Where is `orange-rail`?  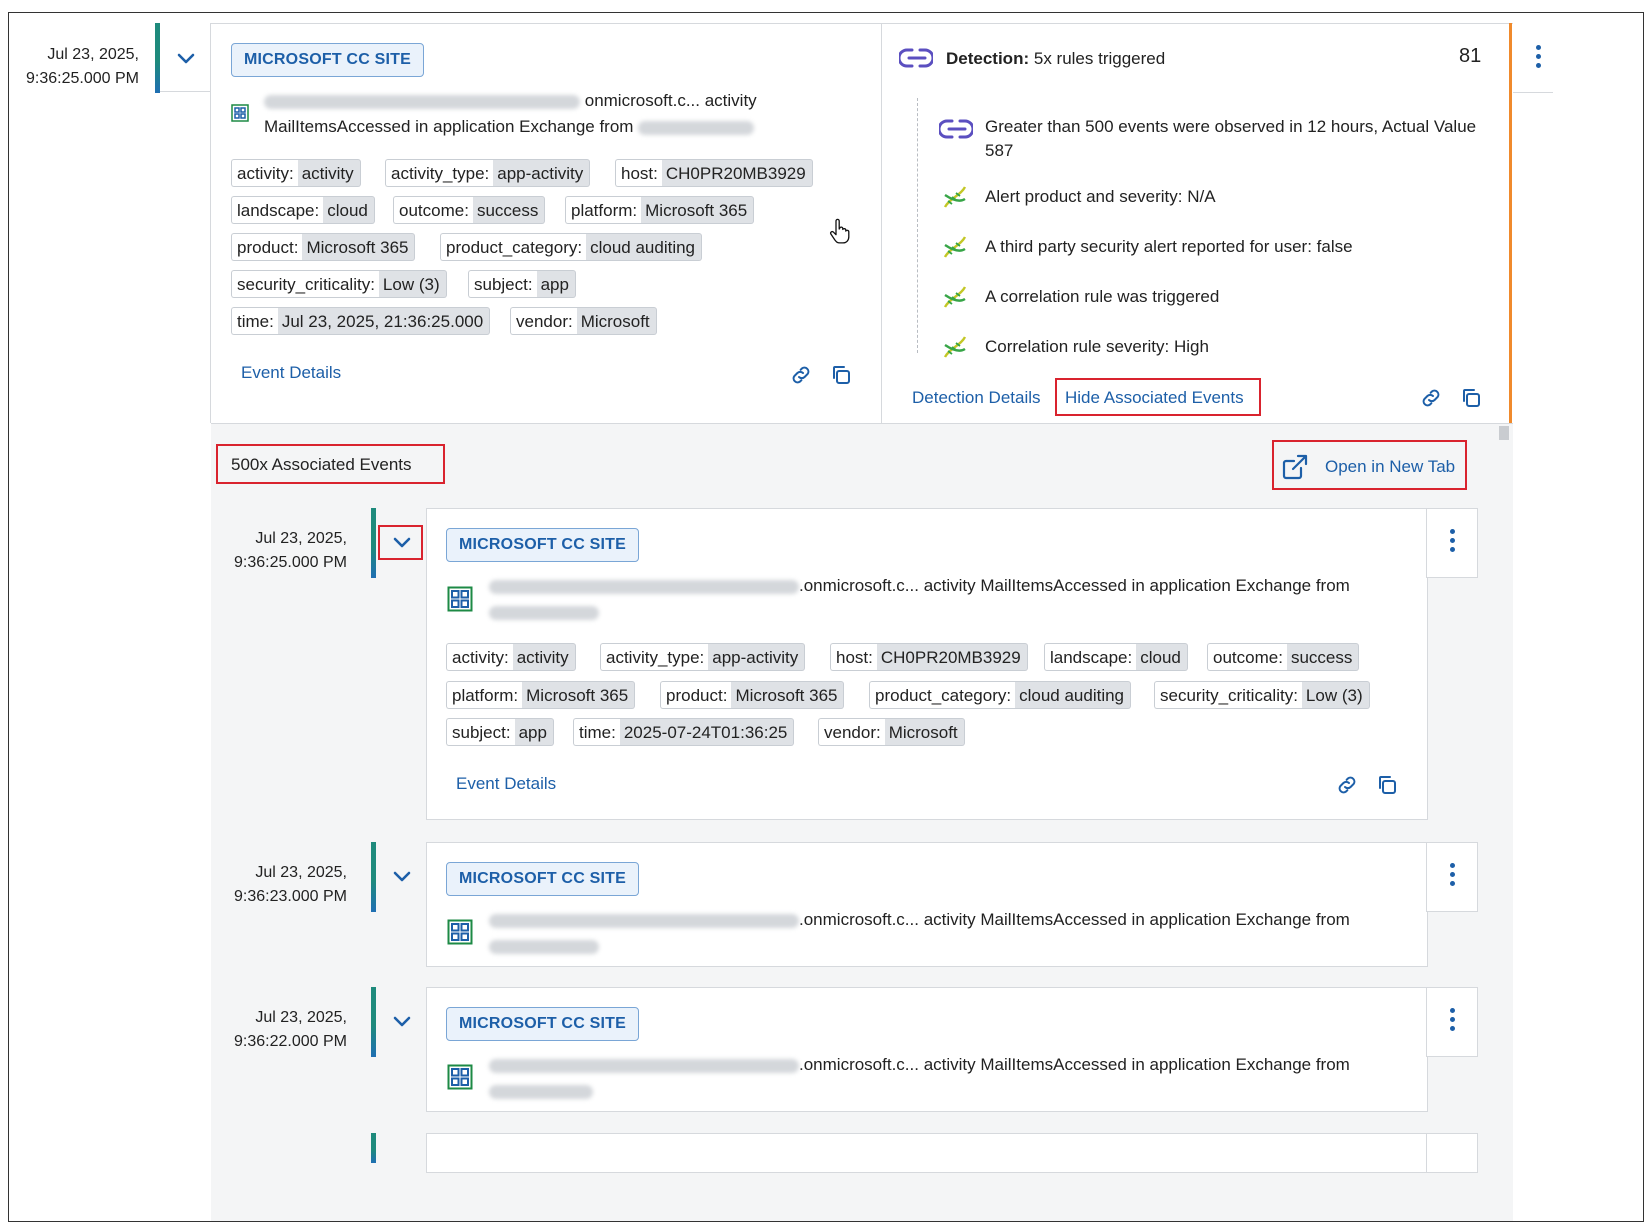
orange-rail is located at coordinates (1510, 223).